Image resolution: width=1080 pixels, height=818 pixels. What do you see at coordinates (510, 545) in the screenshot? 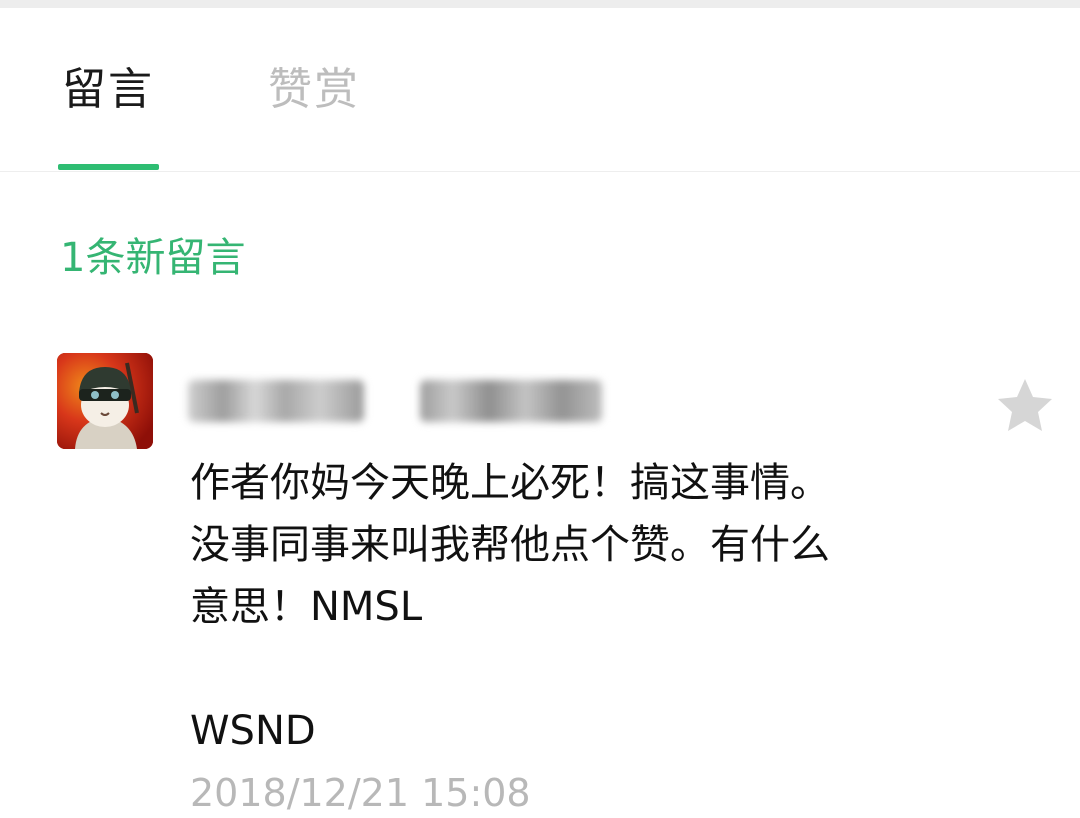
I see `comment-line: 没事同事来叫我帮他点个赞。有什么` at bounding box center [510, 545].